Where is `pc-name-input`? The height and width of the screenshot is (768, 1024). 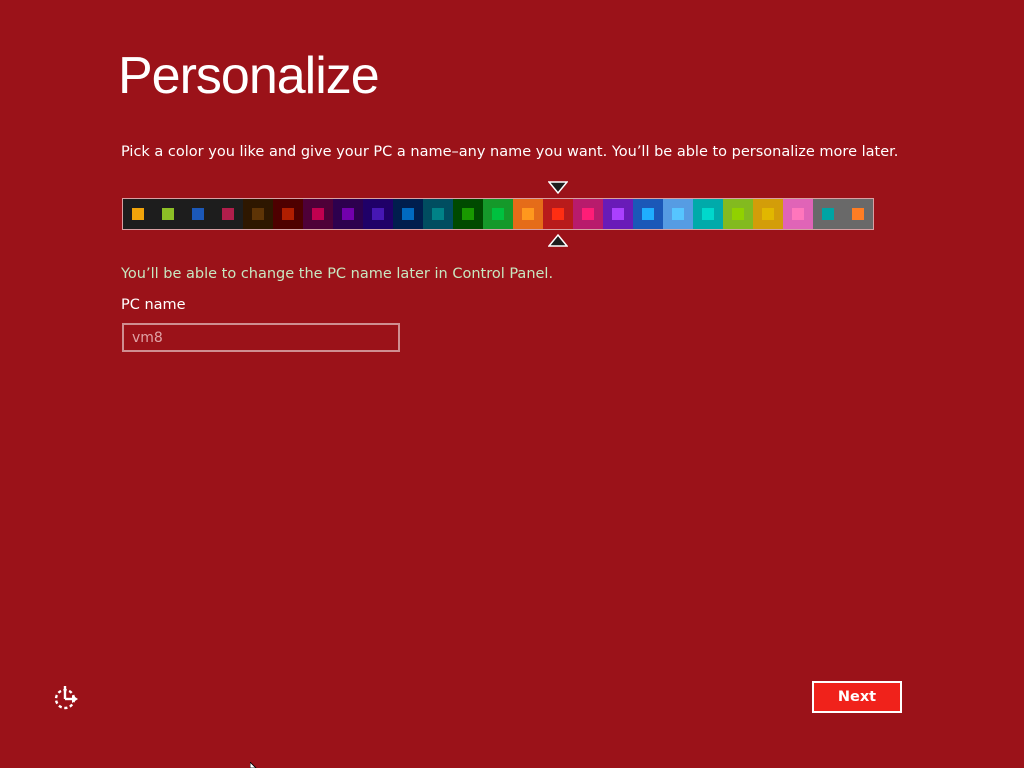 pc-name-input is located at coordinates (261, 337).